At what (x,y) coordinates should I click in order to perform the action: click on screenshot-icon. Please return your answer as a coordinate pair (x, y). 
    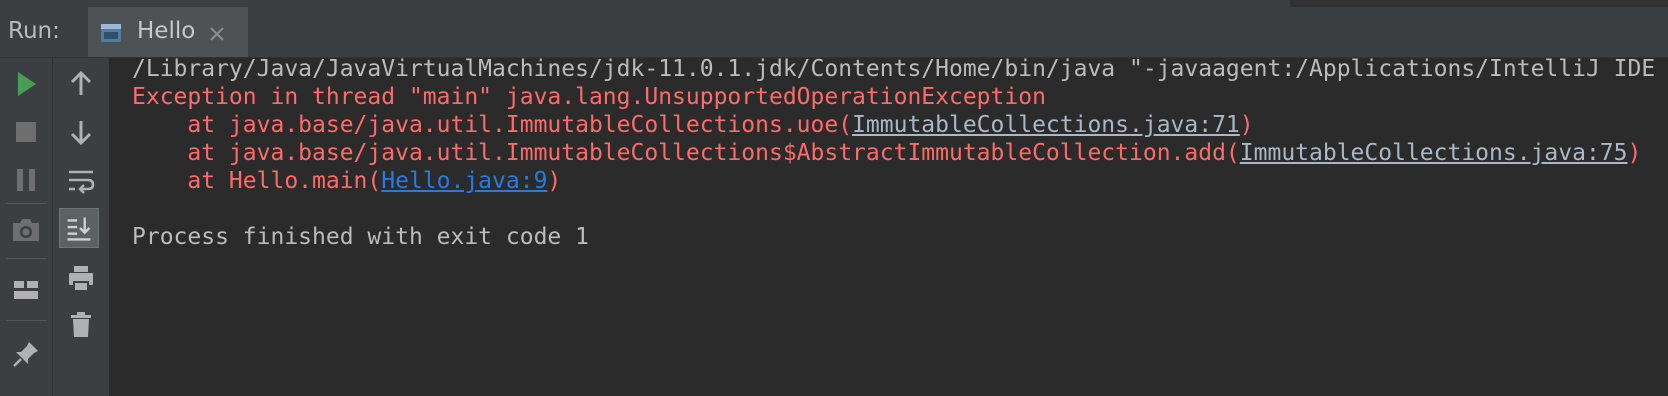
    Looking at the image, I should click on (26, 230).